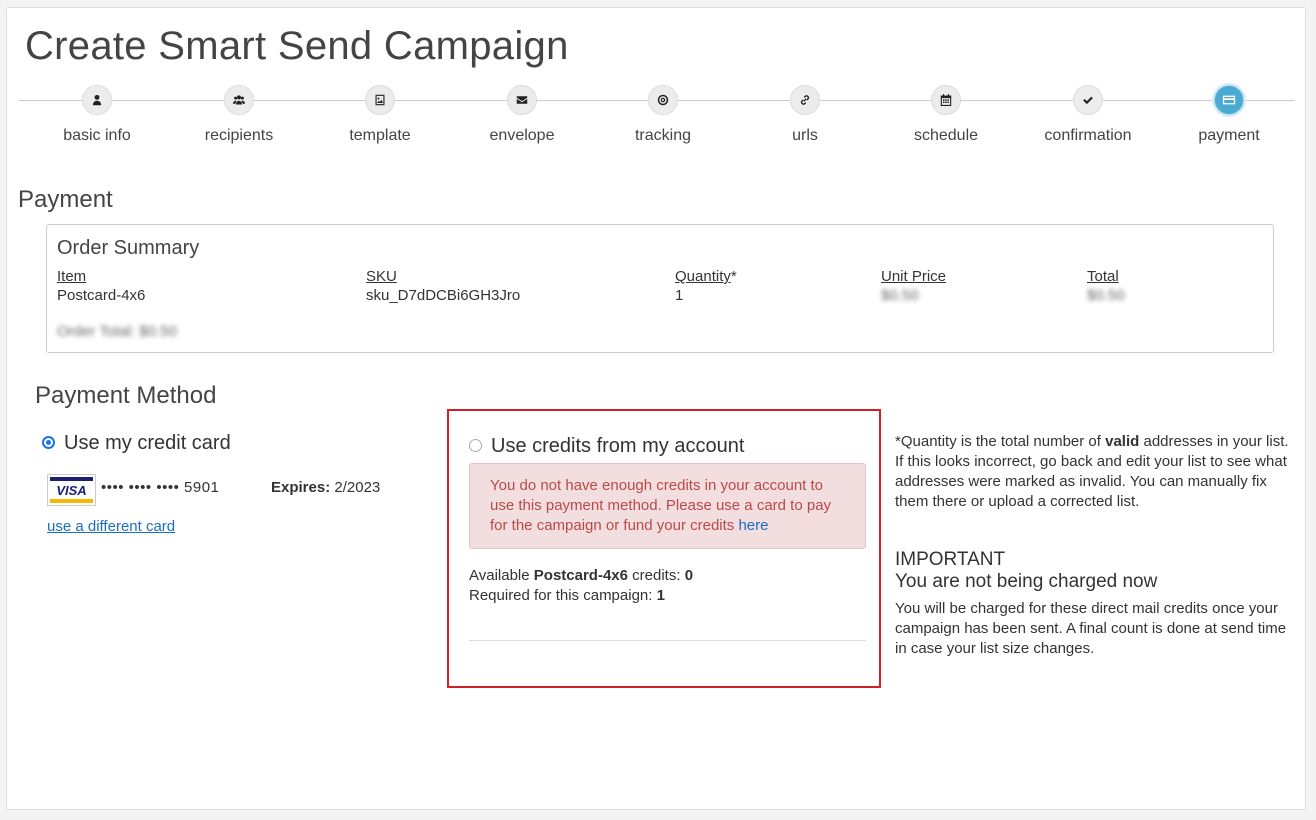 The height and width of the screenshot is (820, 1316). I want to click on divider, so click(667, 640).